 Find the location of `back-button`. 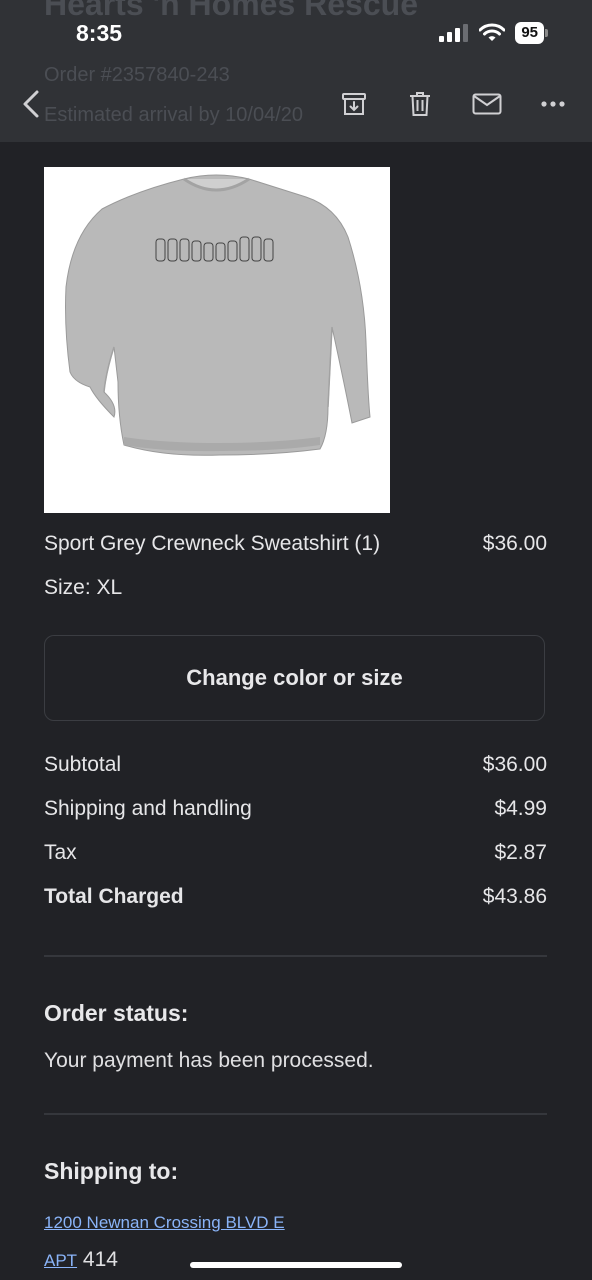

back-button is located at coordinates (31, 104).